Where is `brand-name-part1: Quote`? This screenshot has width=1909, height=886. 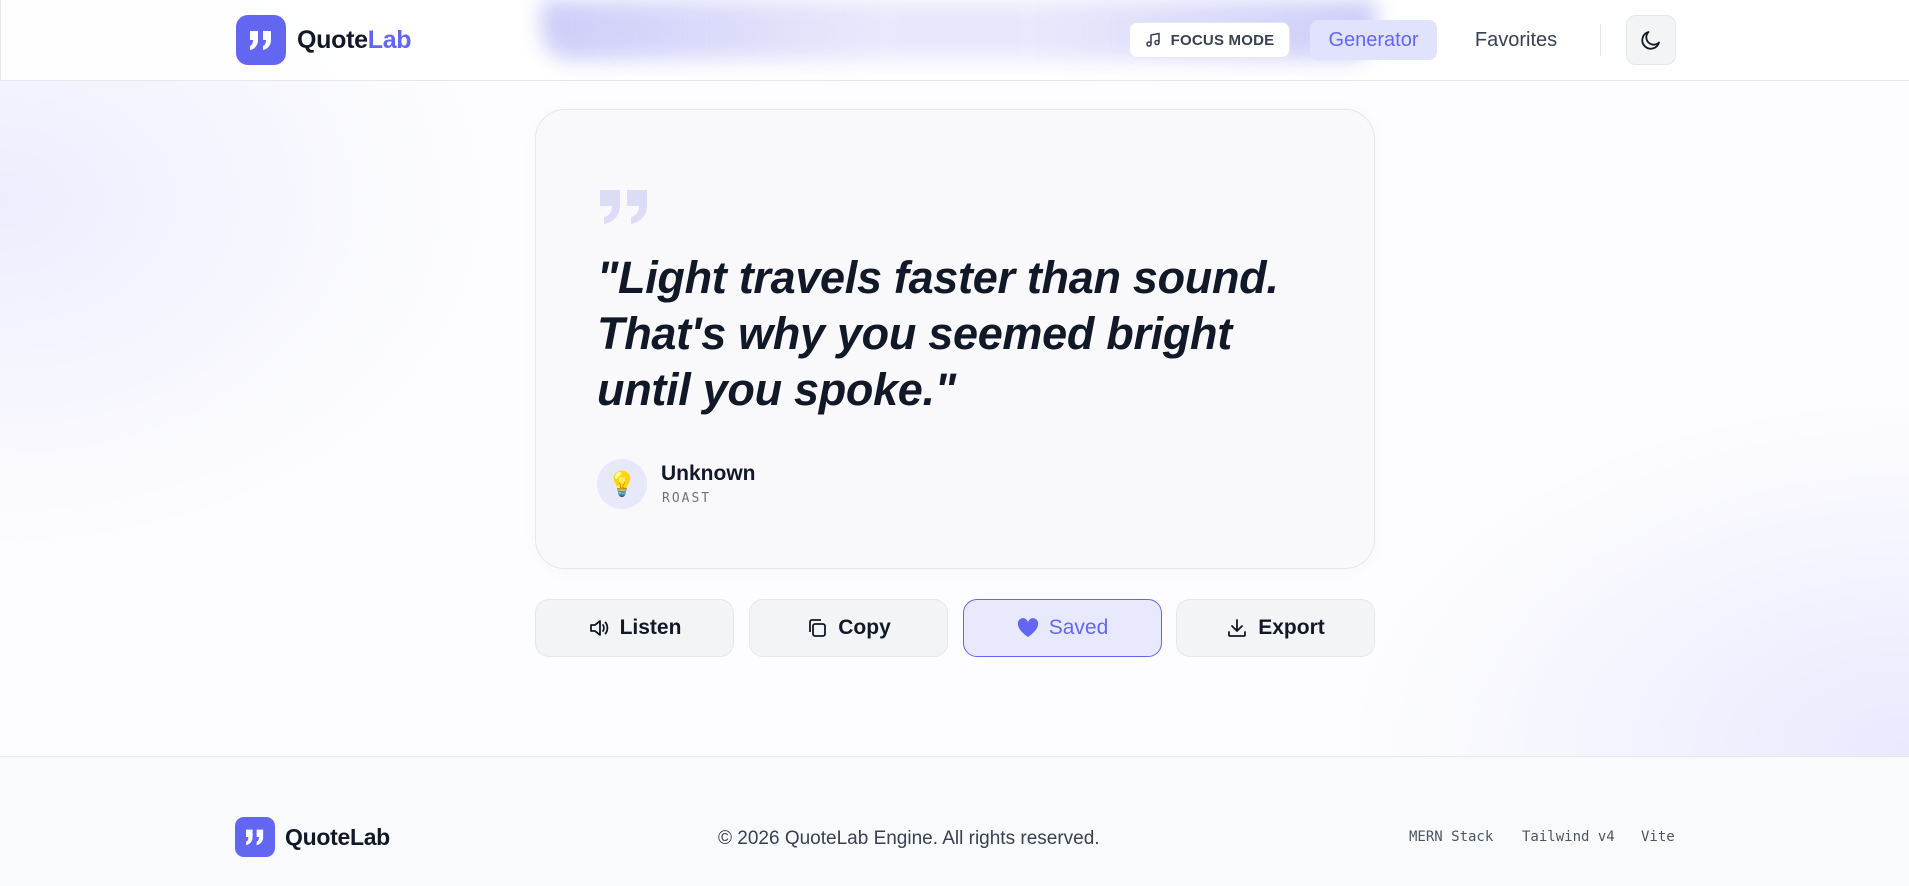
brand-name-part1: Quote is located at coordinates (332, 39).